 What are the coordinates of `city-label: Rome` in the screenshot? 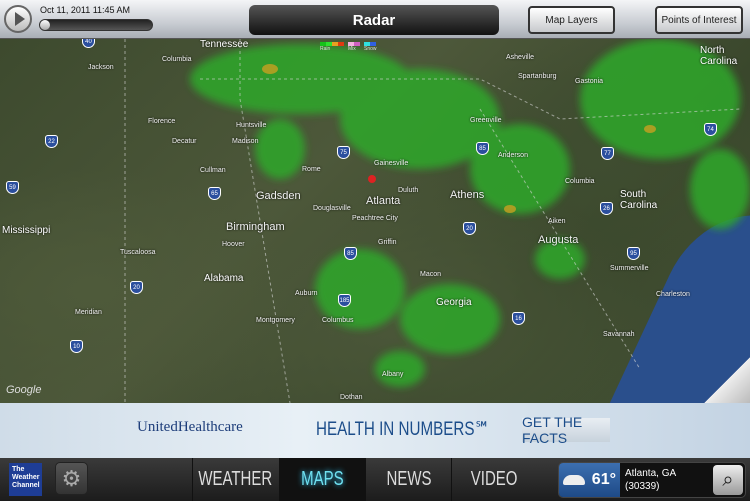 It's located at (311, 169).